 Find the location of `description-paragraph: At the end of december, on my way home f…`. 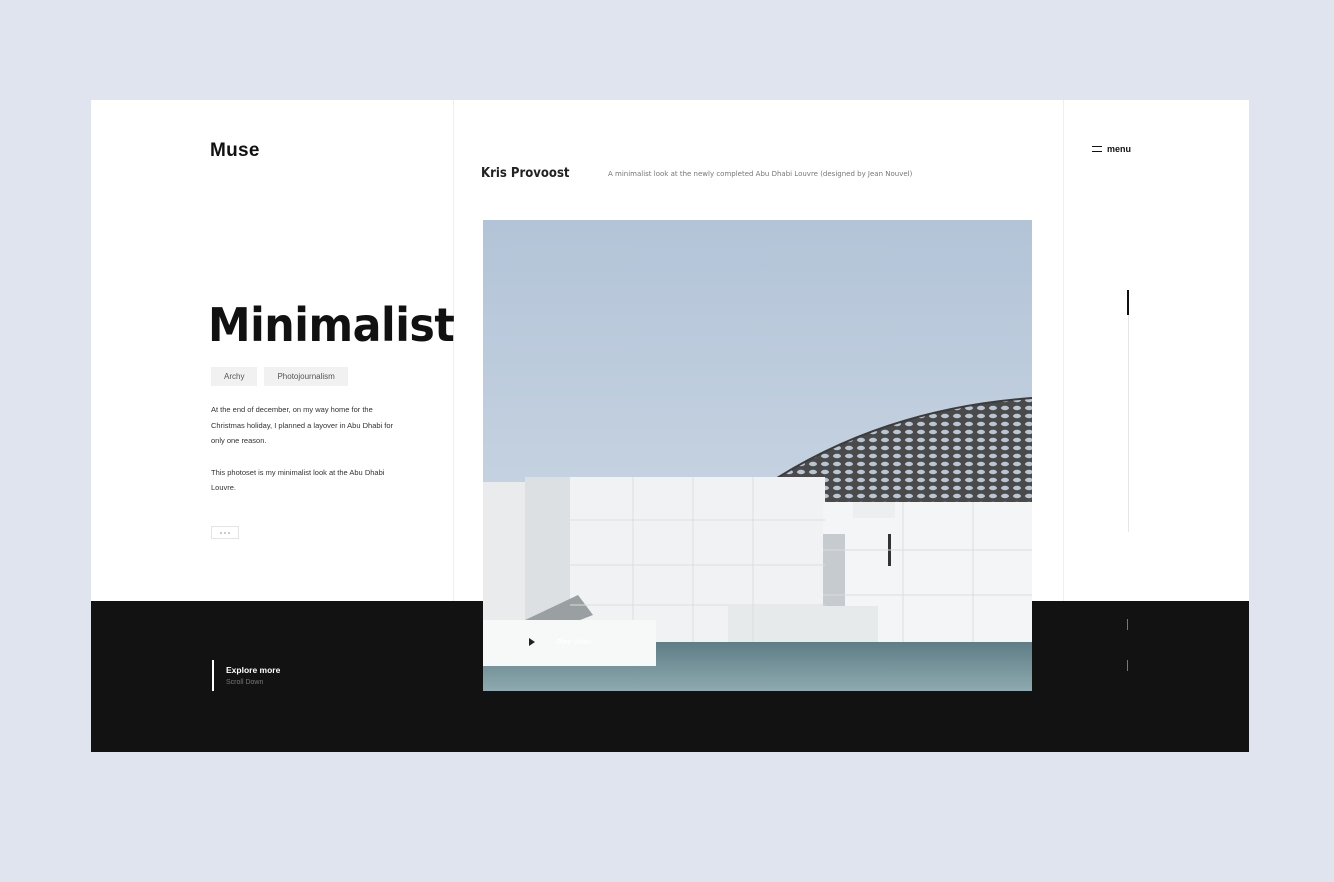

description-paragraph: At the end of december, on my way home f… is located at coordinates (302, 425).